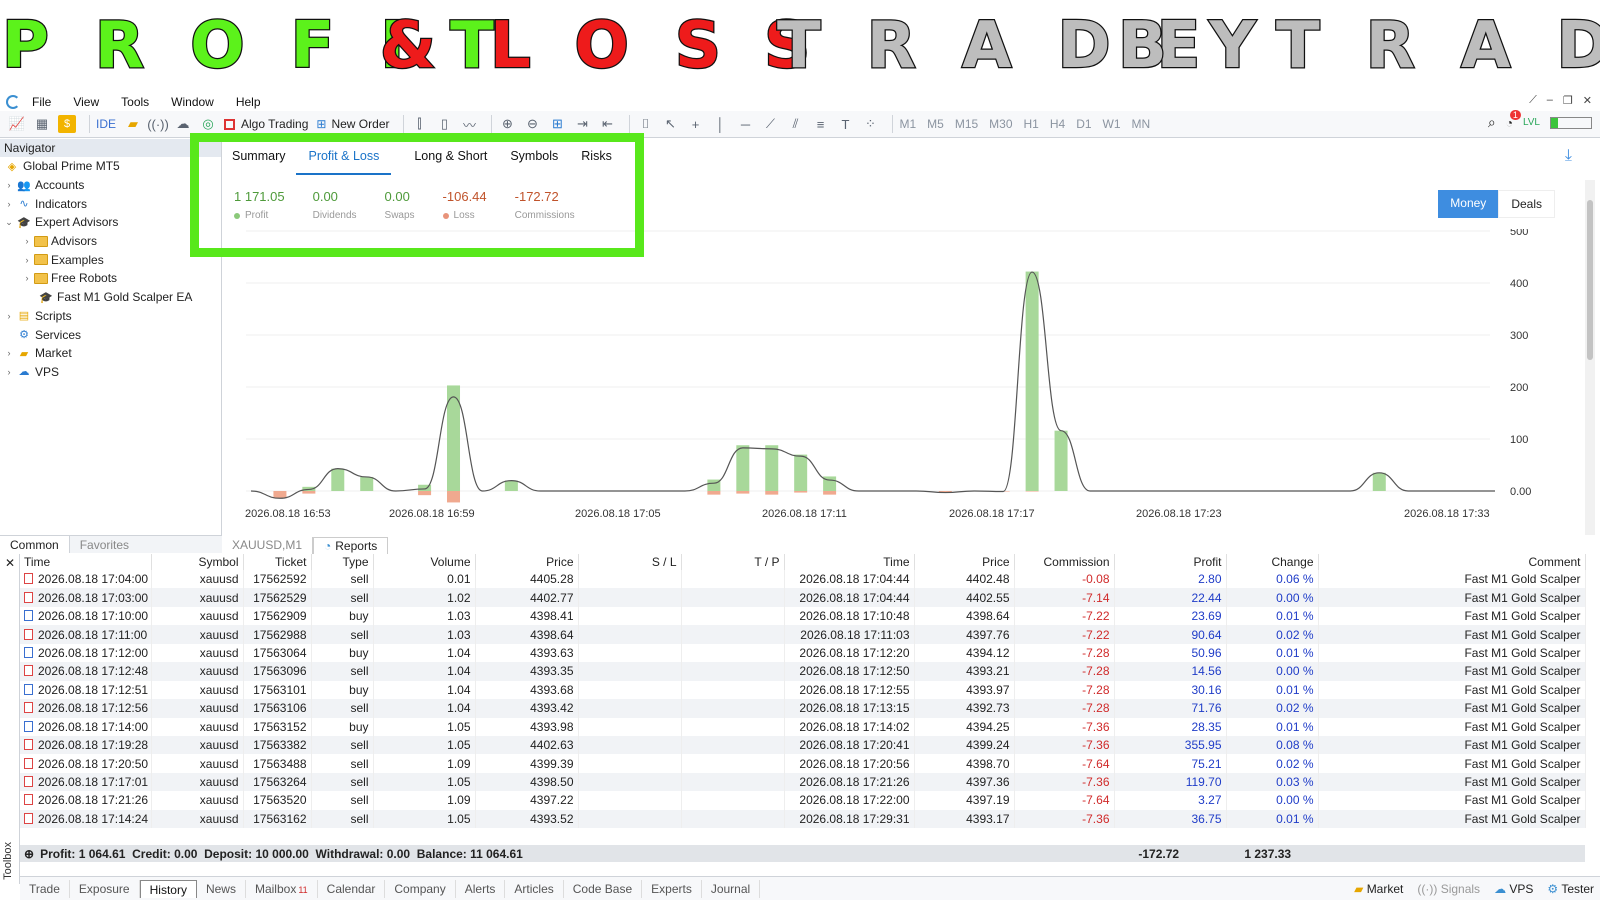 This screenshot has height=900, width=1600. I want to click on shapes-icon: ⁘, so click(870, 124).